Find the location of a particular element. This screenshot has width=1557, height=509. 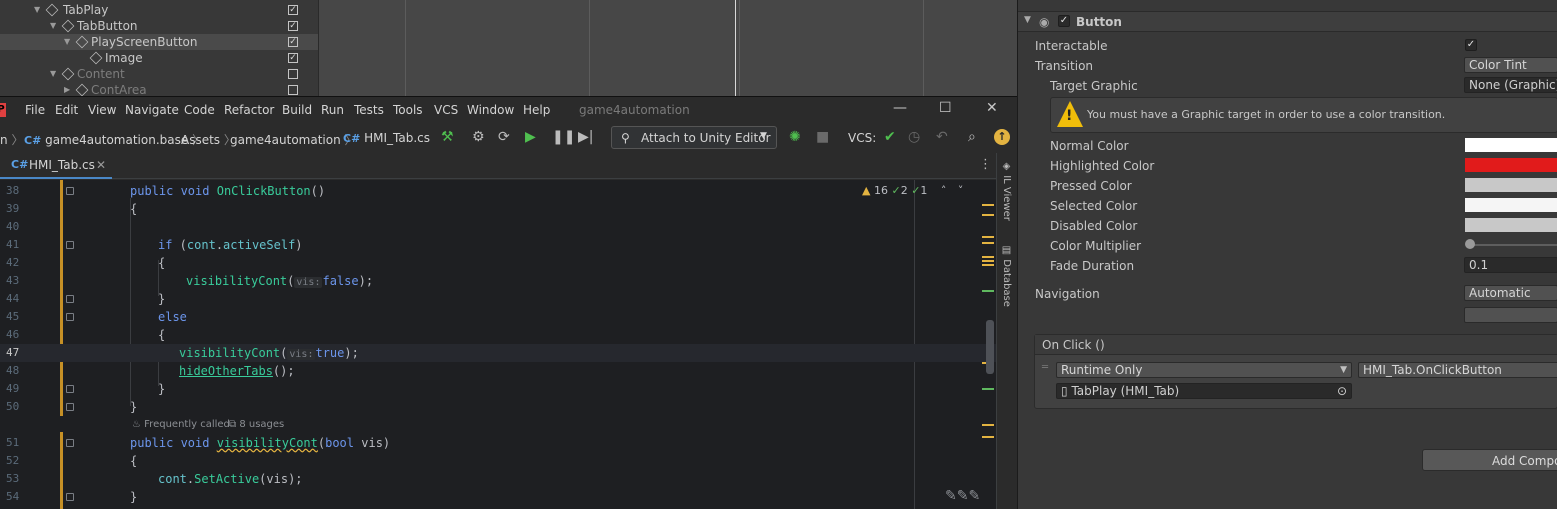

code-line-current: 47 visibilityCont(vis: true); is located at coordinates (498, 353).